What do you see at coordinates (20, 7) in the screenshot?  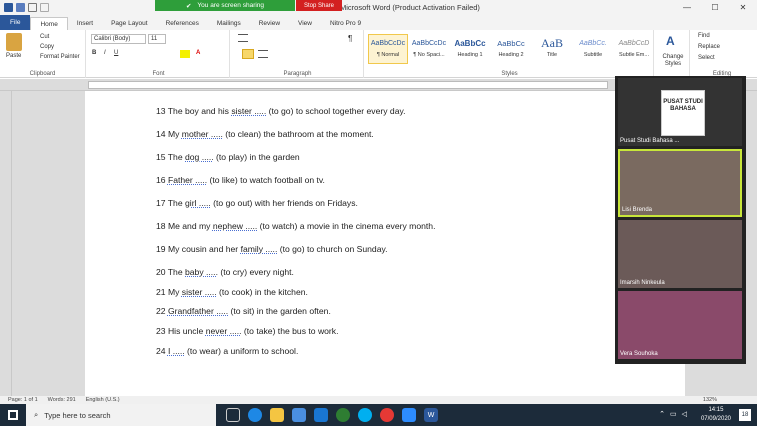 I see `save-icon` at bounding box center [20, 7].